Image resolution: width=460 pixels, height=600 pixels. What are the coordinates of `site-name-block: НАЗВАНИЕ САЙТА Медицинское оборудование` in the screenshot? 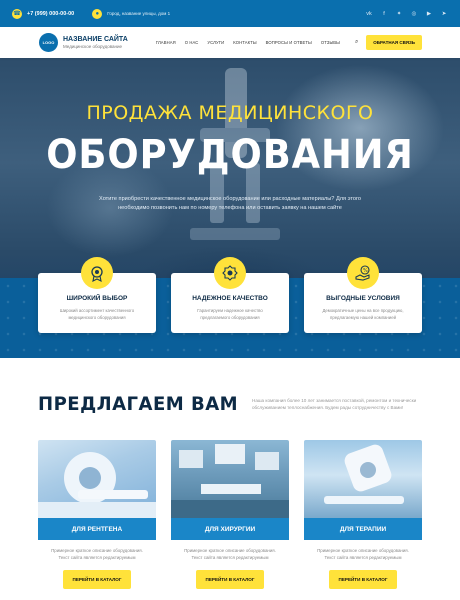 It's located at (95, 42).